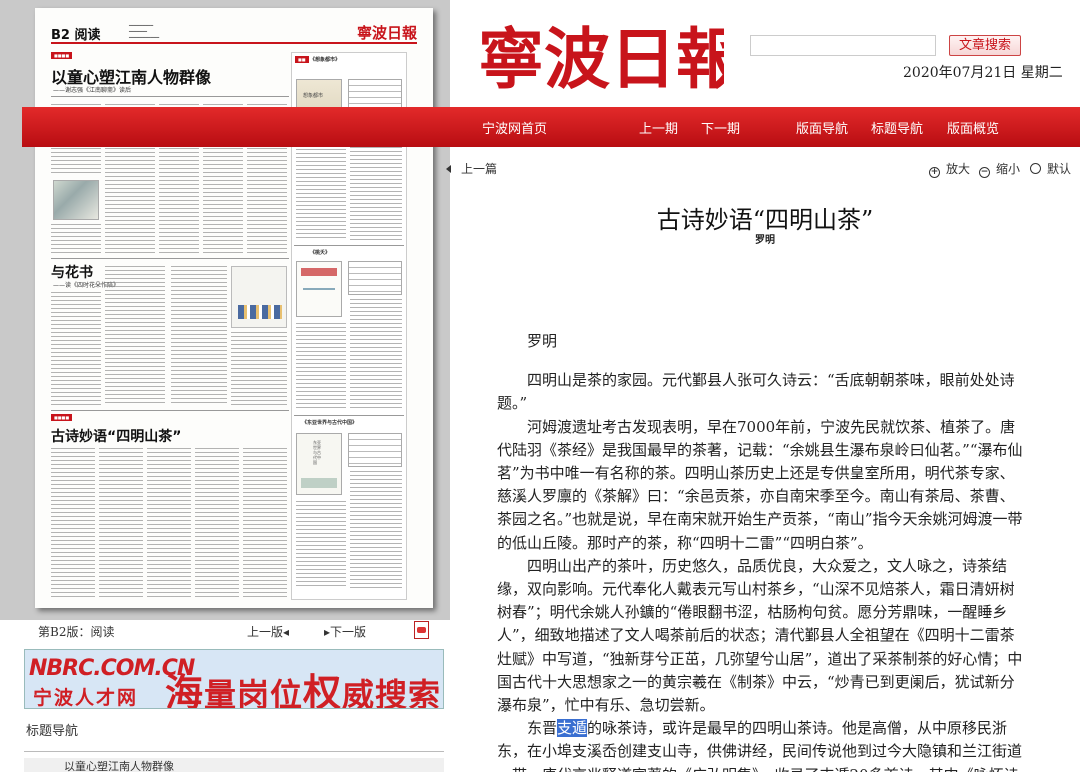 The height and width of the screenshot is (772, 1080). Describe the element at coordinates (542, 341) in the screenshot. I see `article-byline: 罗明` at that location.